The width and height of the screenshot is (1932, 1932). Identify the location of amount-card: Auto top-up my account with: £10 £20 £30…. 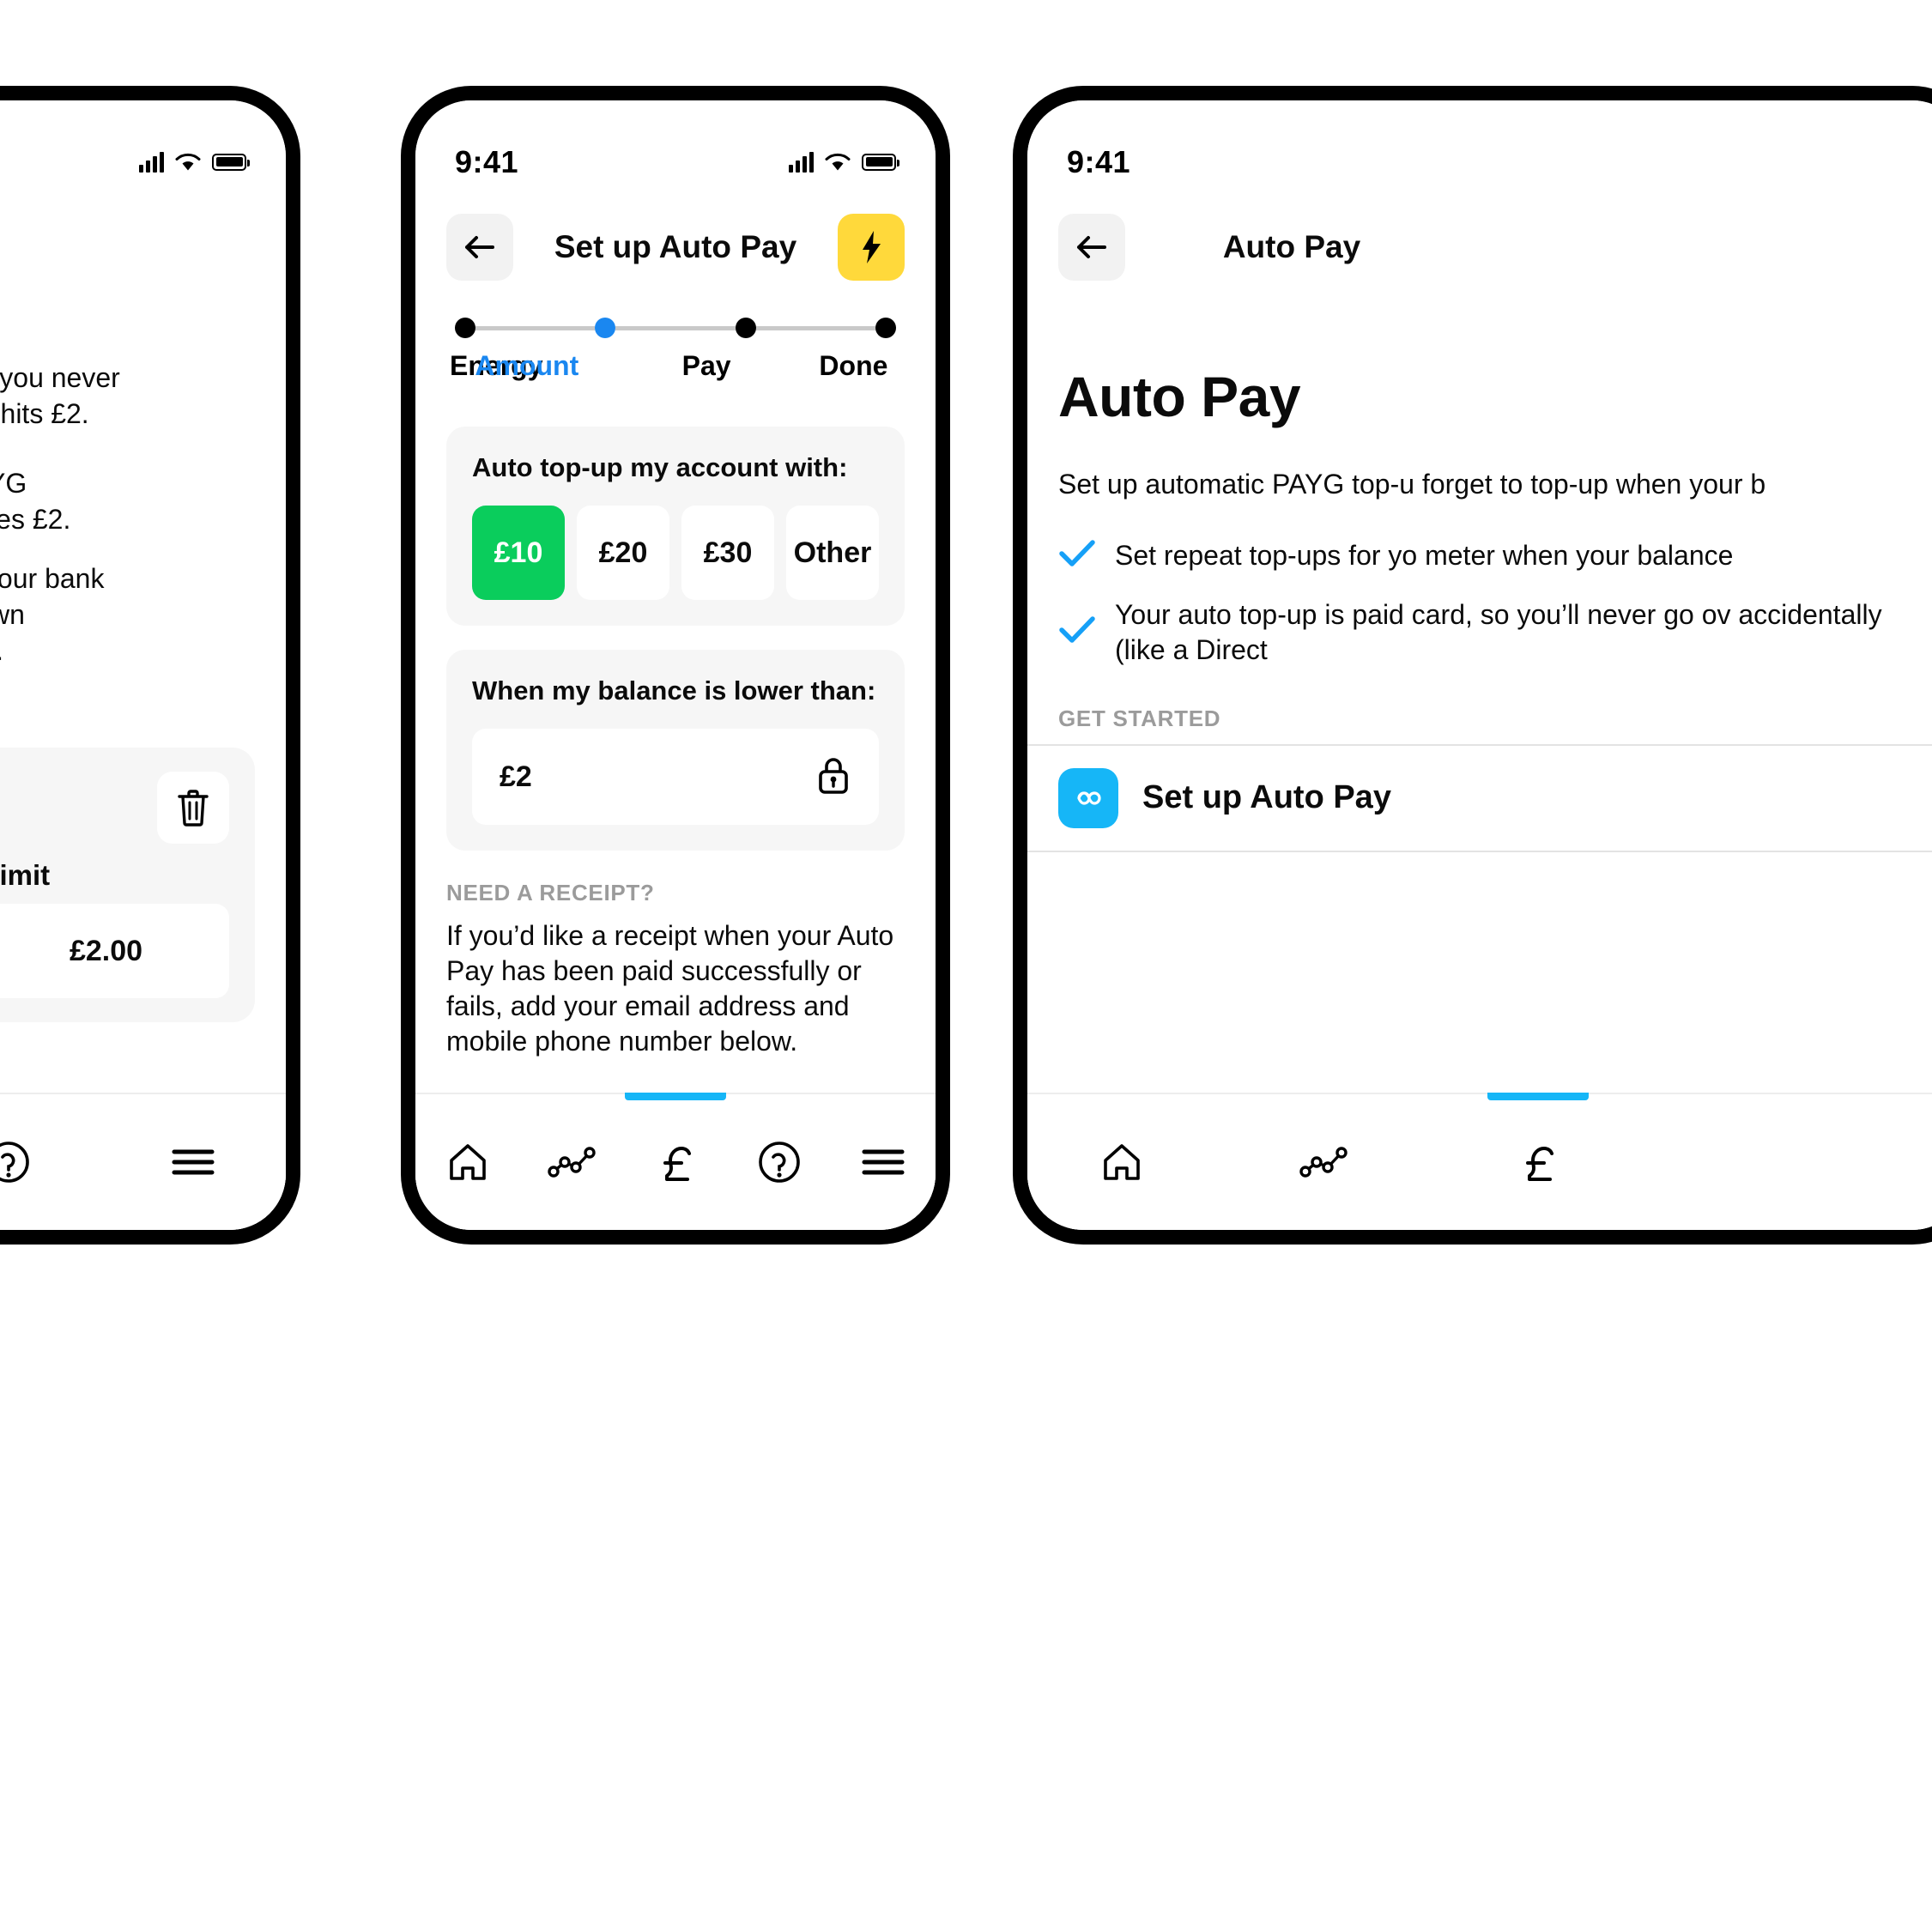
(675, 526).